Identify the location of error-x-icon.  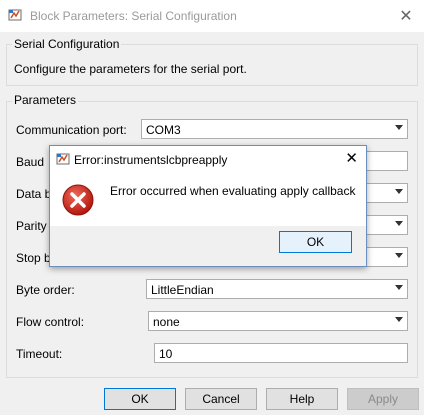
(78, 200).